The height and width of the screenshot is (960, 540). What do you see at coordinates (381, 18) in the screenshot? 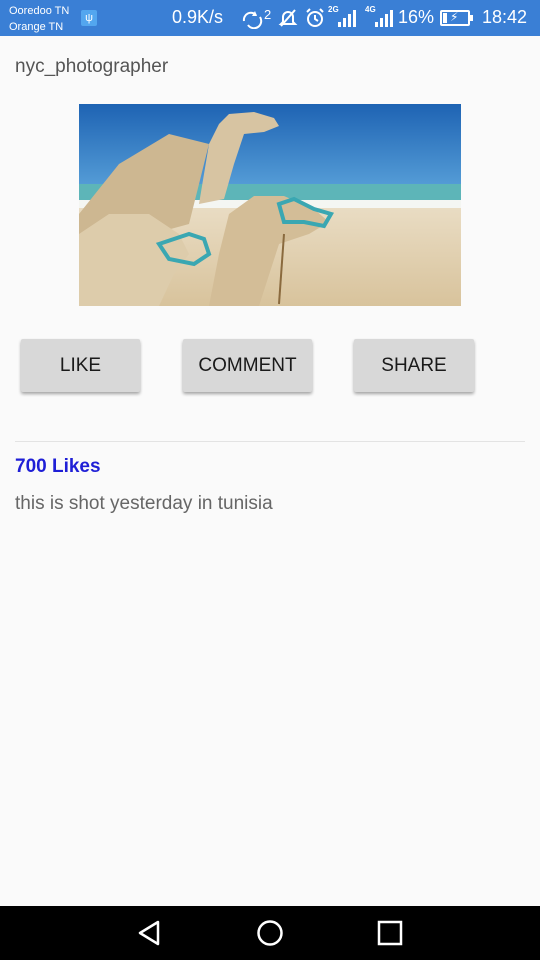
I see `signal-4g-icon: 4G` at bounding box center [381, 18].